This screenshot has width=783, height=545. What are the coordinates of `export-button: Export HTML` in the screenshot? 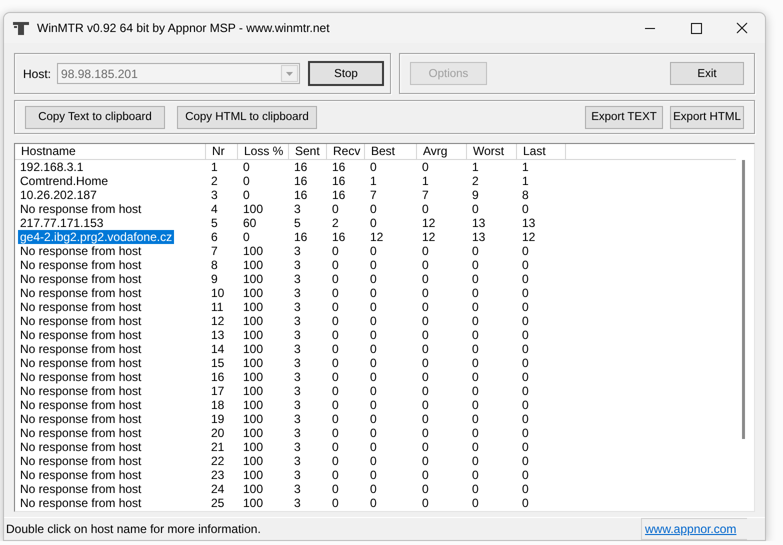 It's located at (707, 117).